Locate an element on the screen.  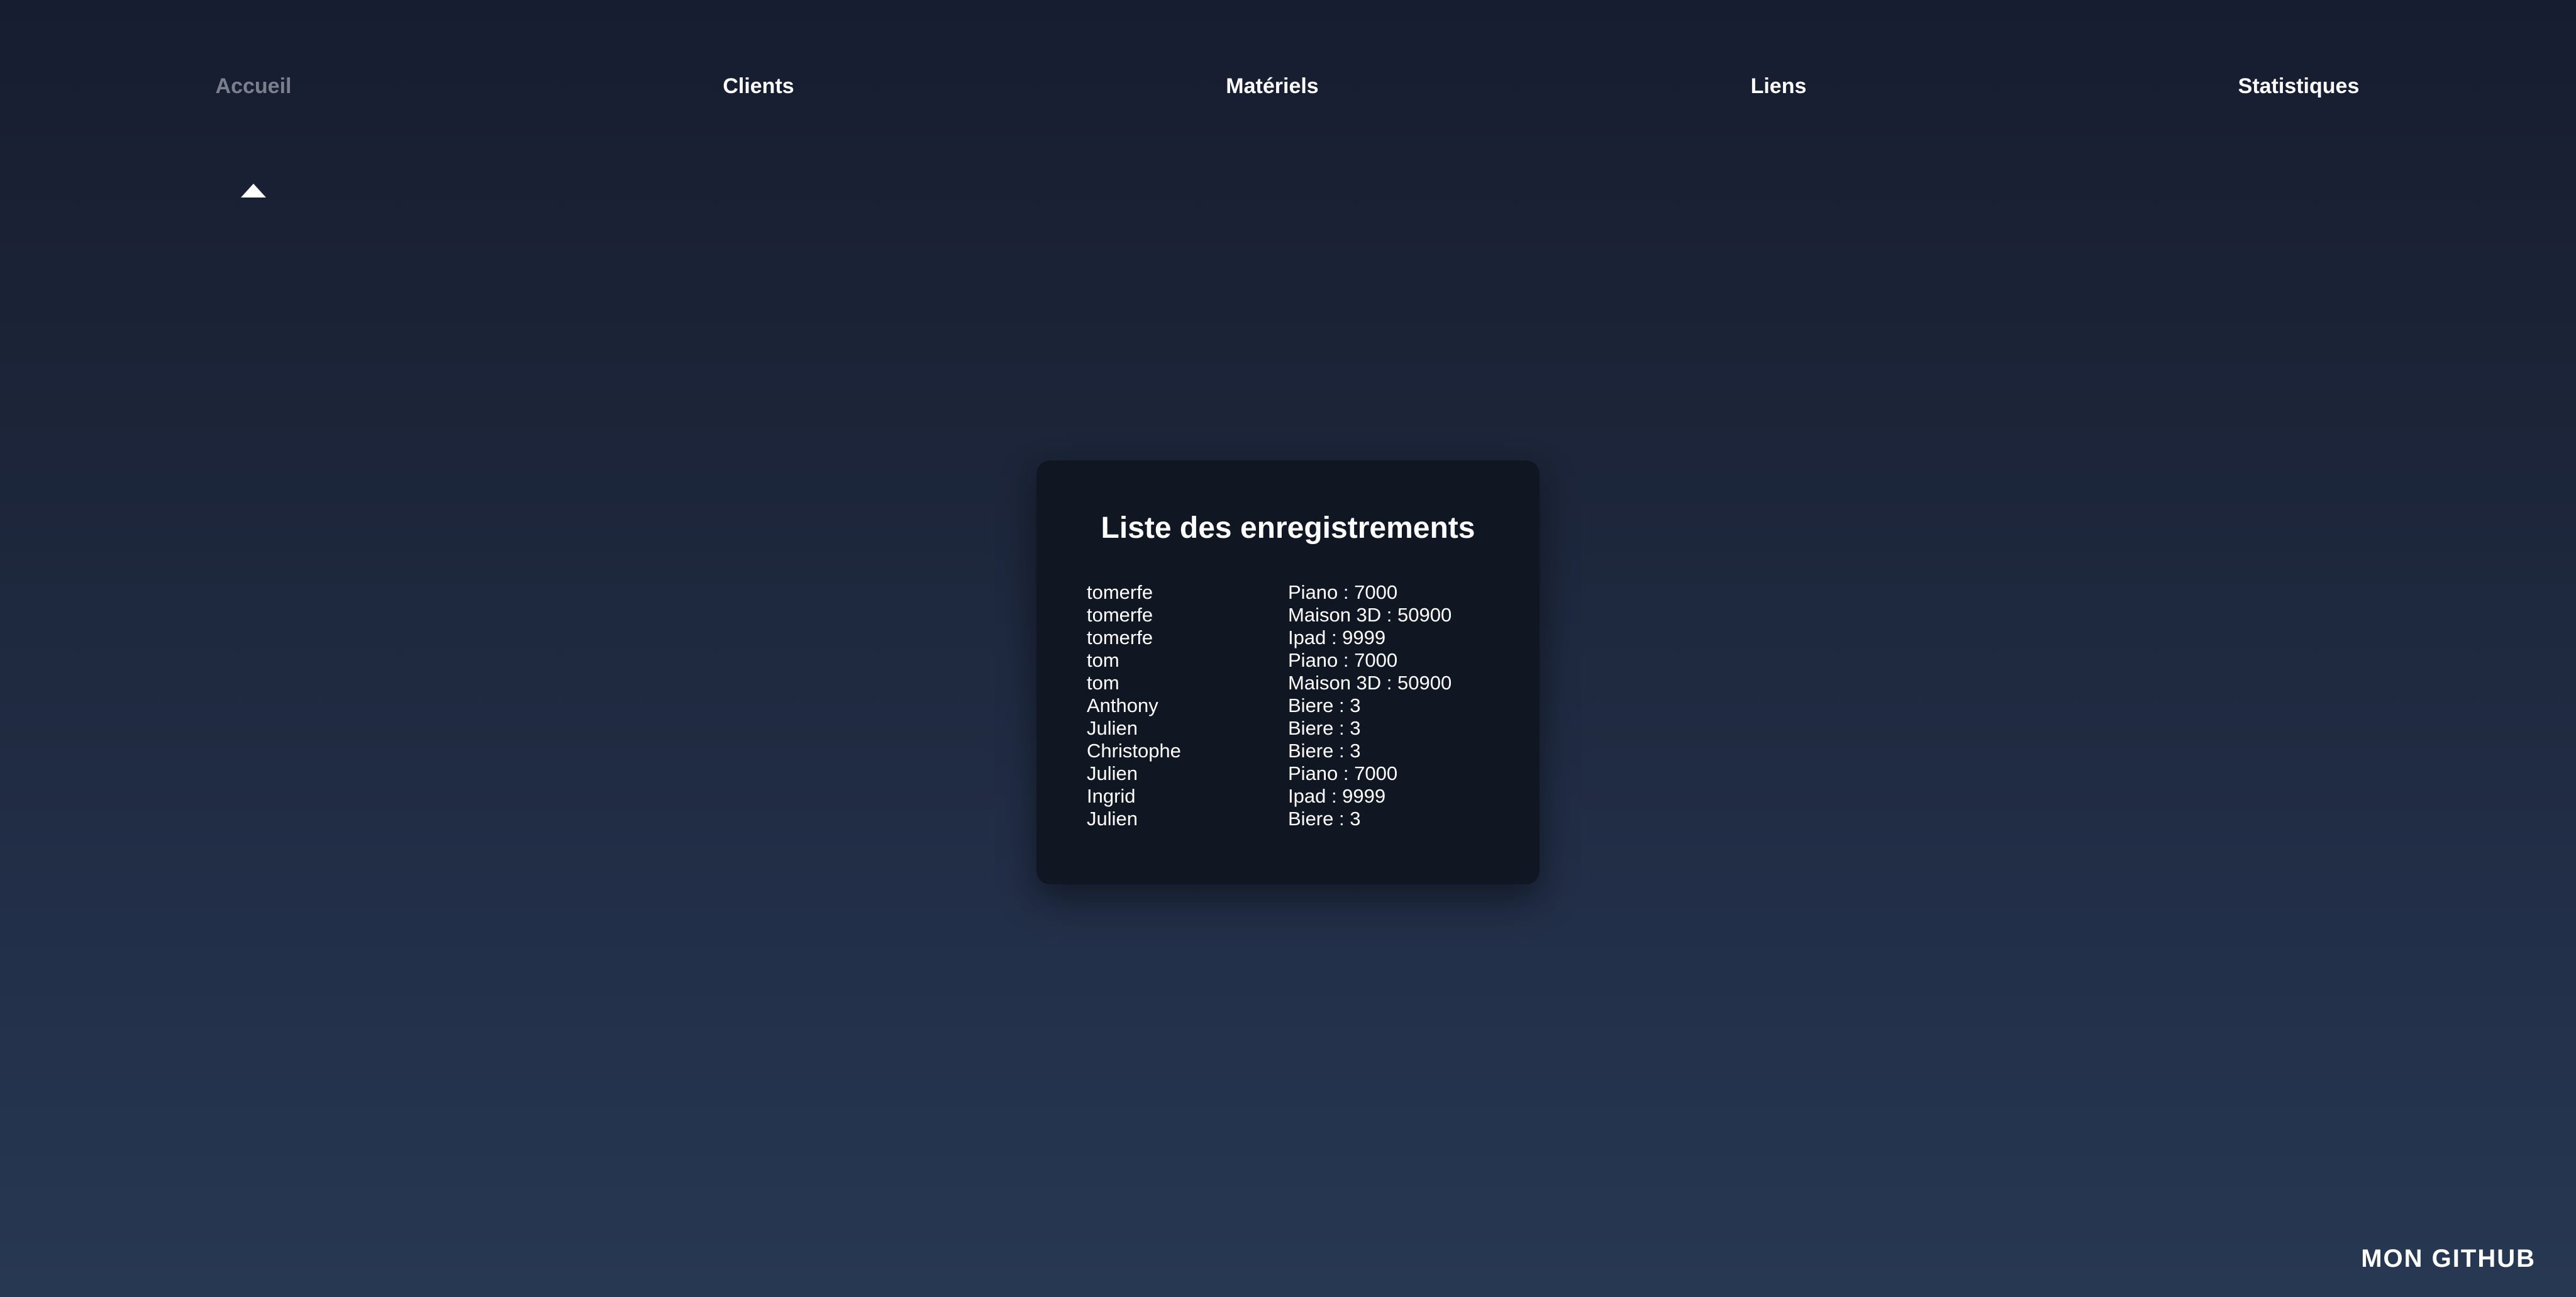
record-row: Christophe Biere : 3 is located at coordinates (1294, 751).